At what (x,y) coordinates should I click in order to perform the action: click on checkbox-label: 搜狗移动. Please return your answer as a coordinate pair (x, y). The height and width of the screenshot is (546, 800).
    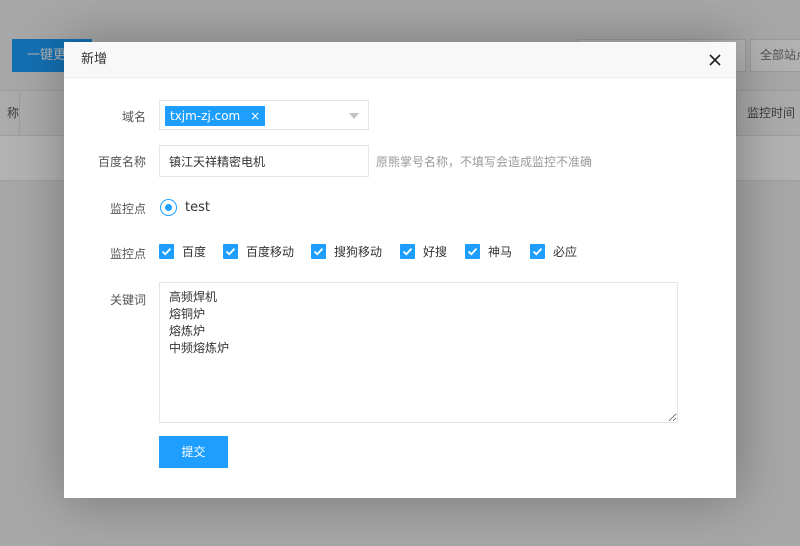
    Looking at the image, I should click on (358, 252).